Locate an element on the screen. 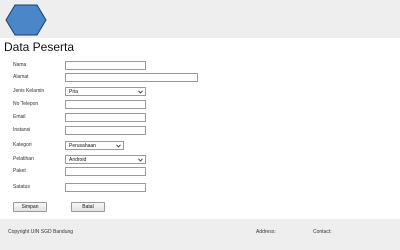  batal-button: Batal is located at coordinates (88, 207).